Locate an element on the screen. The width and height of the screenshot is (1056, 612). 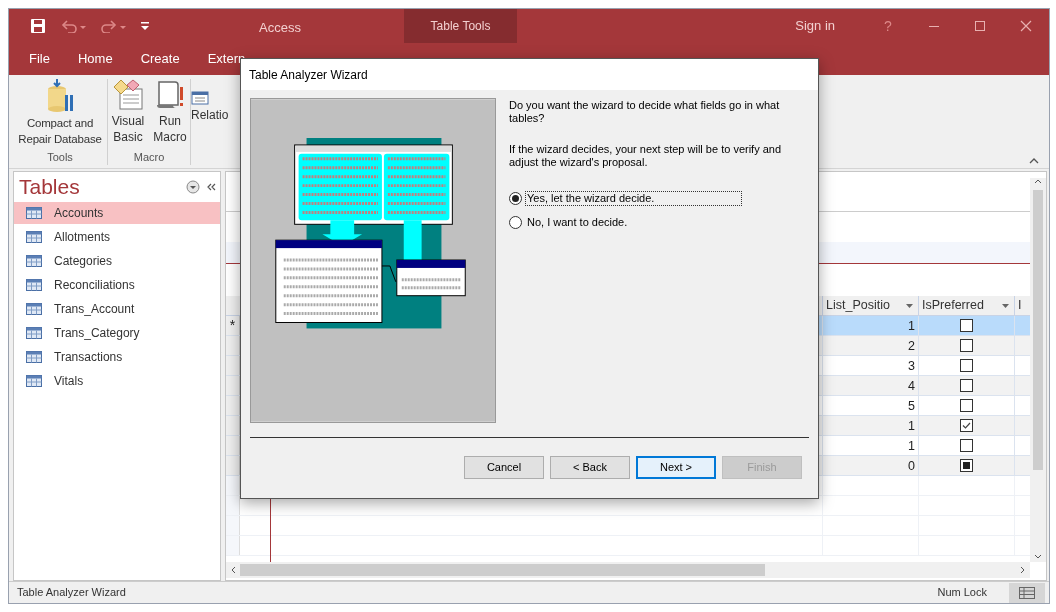
column-header: List_Positio is located at coordinates (870, 305).